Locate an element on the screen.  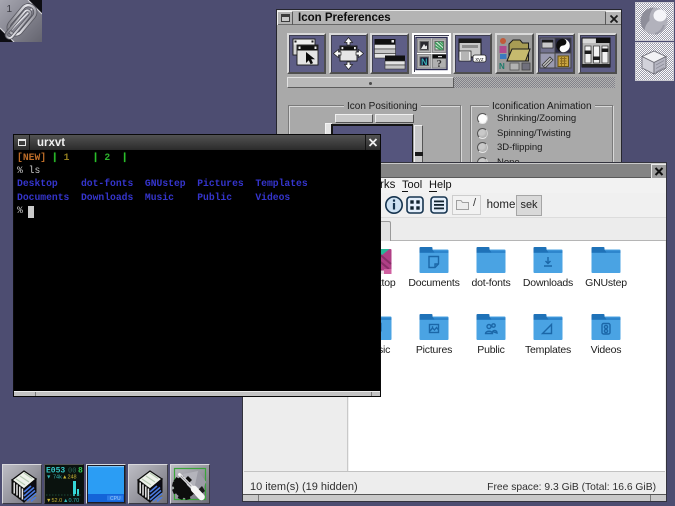
svg-text: 1 is located at coordinates (10, 9).